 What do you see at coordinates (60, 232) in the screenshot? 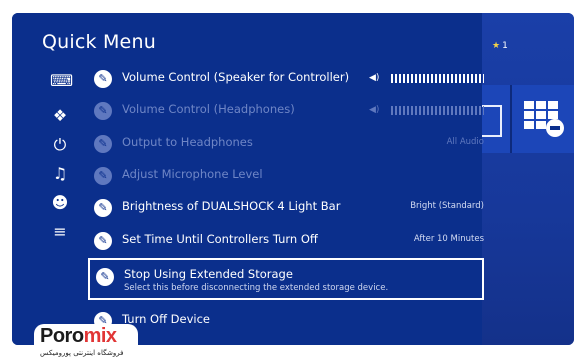
I see `settings-list-icon: ≡` at bounding box center [60, 232].